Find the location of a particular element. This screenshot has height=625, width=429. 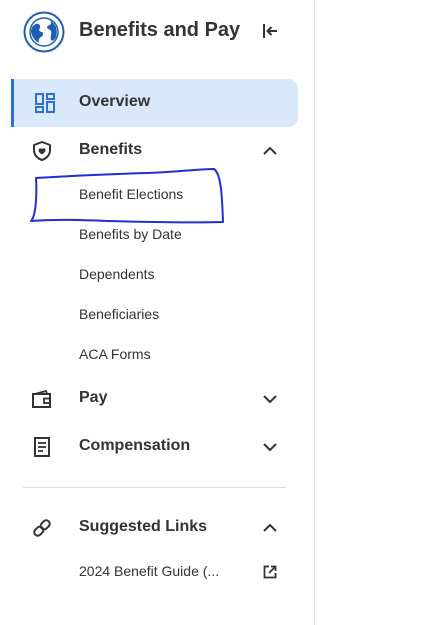

external-link-icon is located at coordinates (270, 572).